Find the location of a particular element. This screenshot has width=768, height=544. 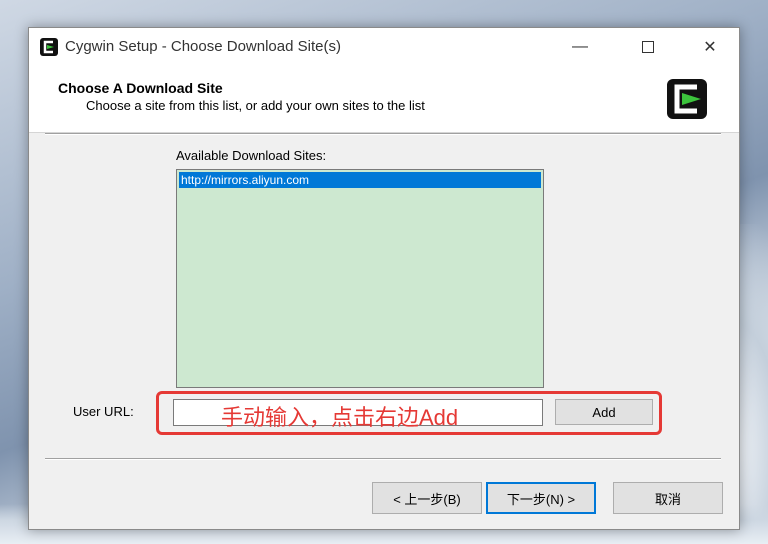

maximize-icon is located at coordinates (648, 47).